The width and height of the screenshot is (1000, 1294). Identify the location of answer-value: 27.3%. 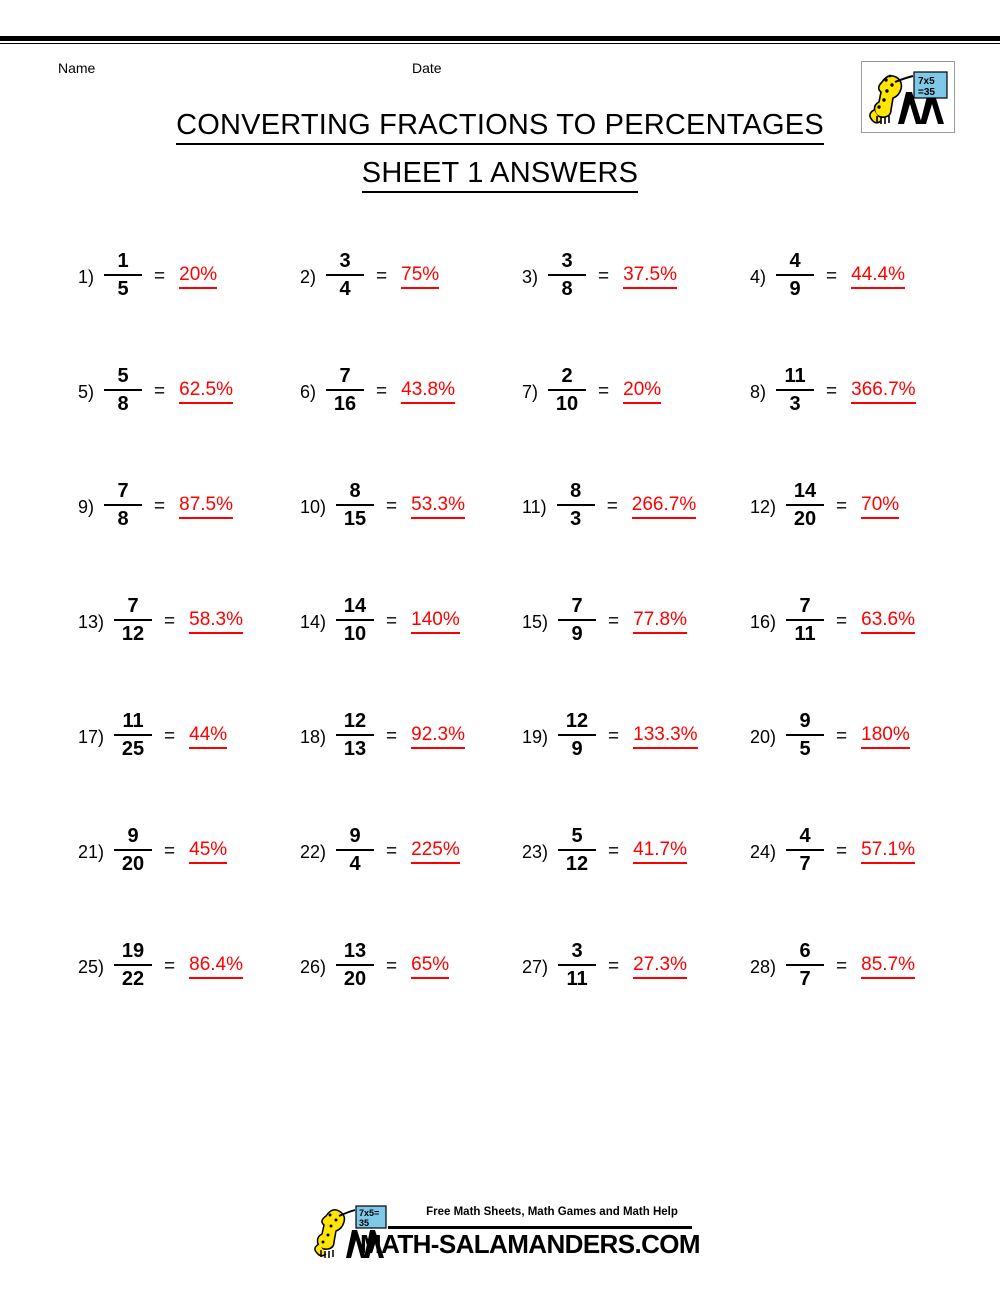
(660, 965).